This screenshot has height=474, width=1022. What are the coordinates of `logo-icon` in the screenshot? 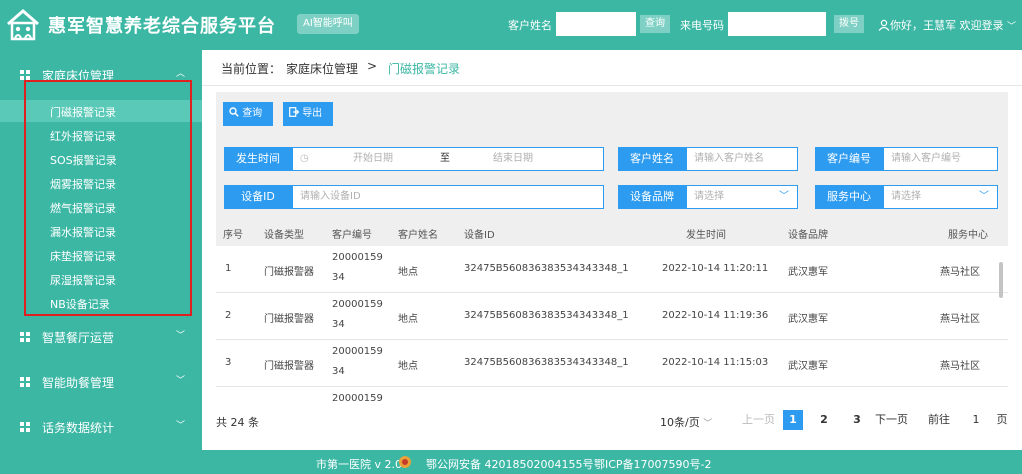 It's located at (23, 25).